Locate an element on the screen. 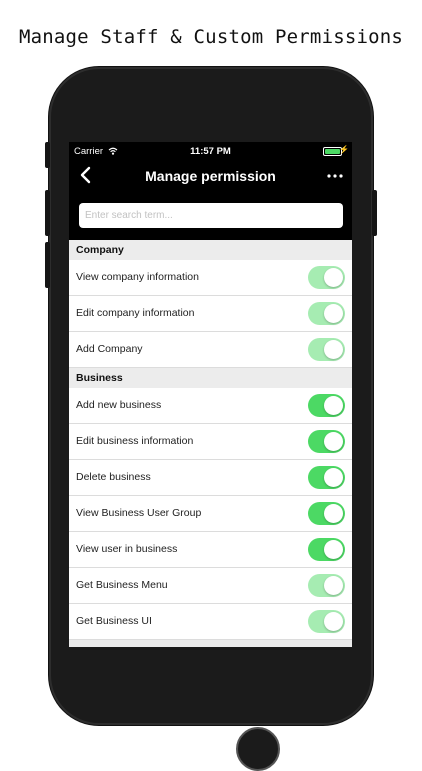 This screenshot has height=771, width=422. search-bar is located at coordinates (210, 216).